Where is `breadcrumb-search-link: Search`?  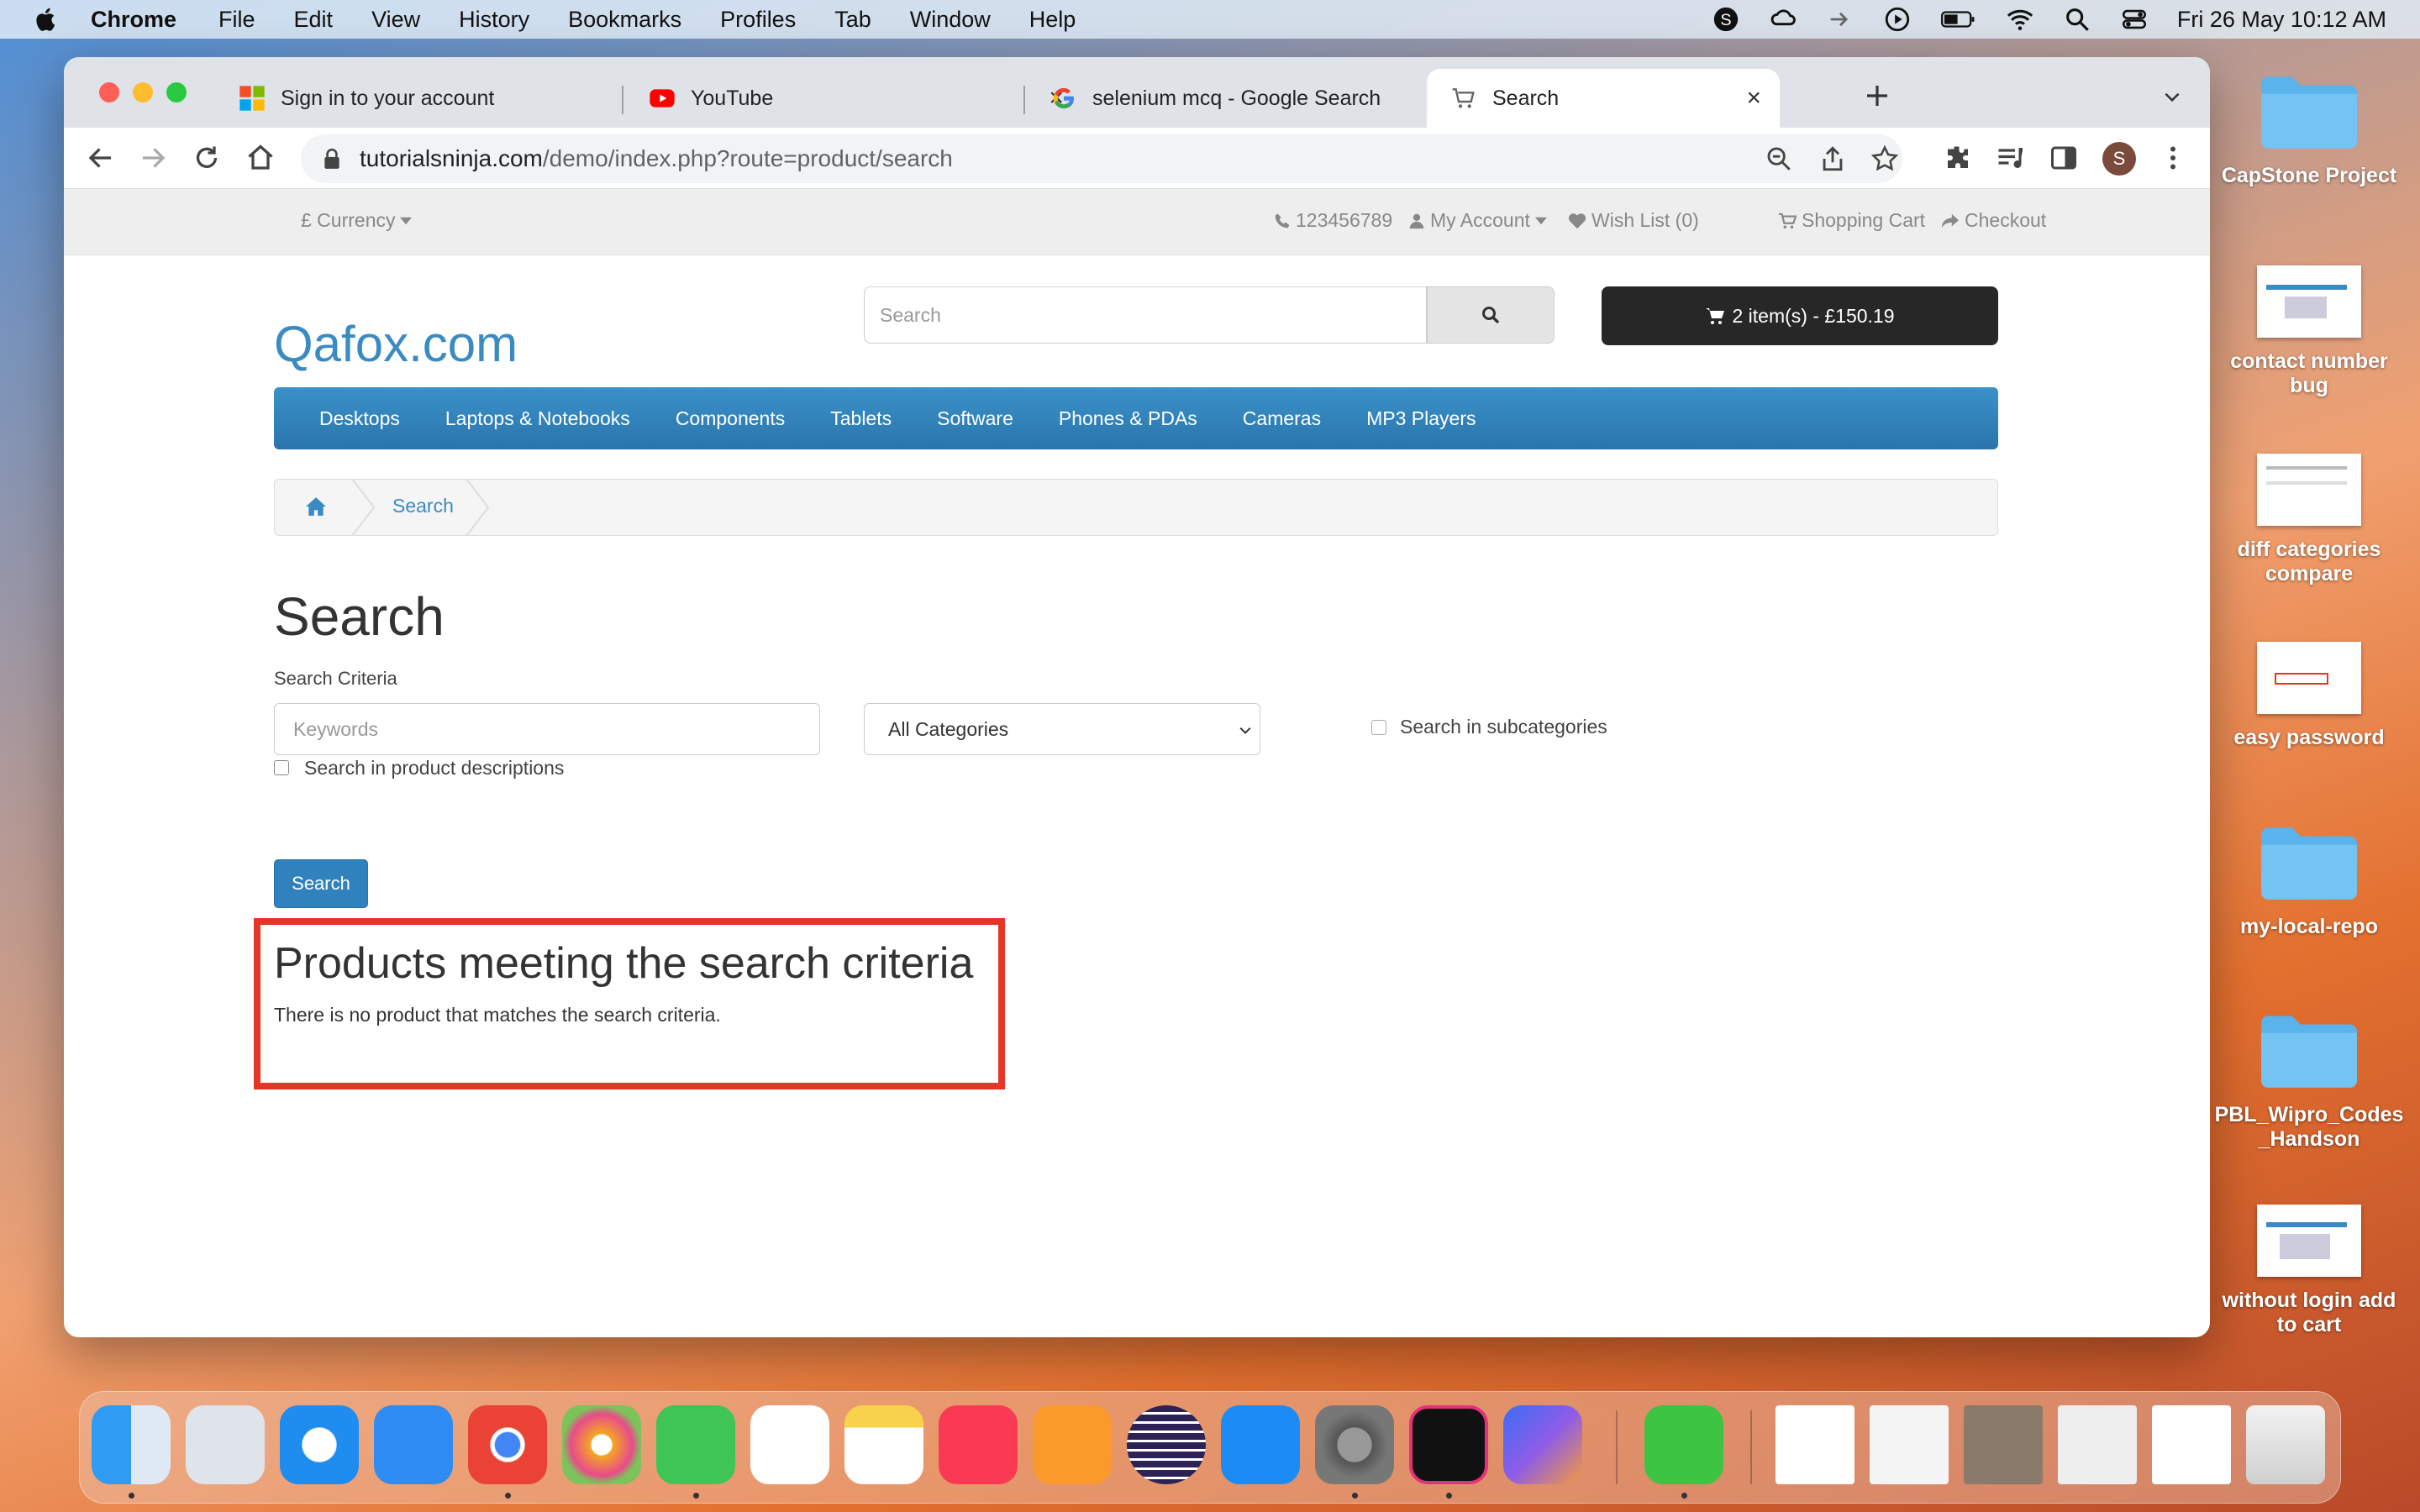
breadcrumb-search-link: Search is located at coordinates (423, 506).